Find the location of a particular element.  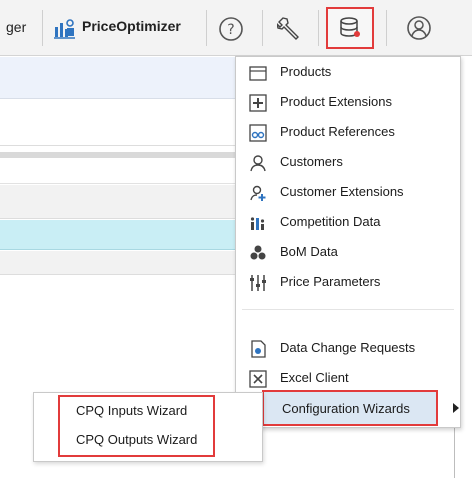

price-optimizer-button: PriceOptimizer is located at coordinates (127, 28).